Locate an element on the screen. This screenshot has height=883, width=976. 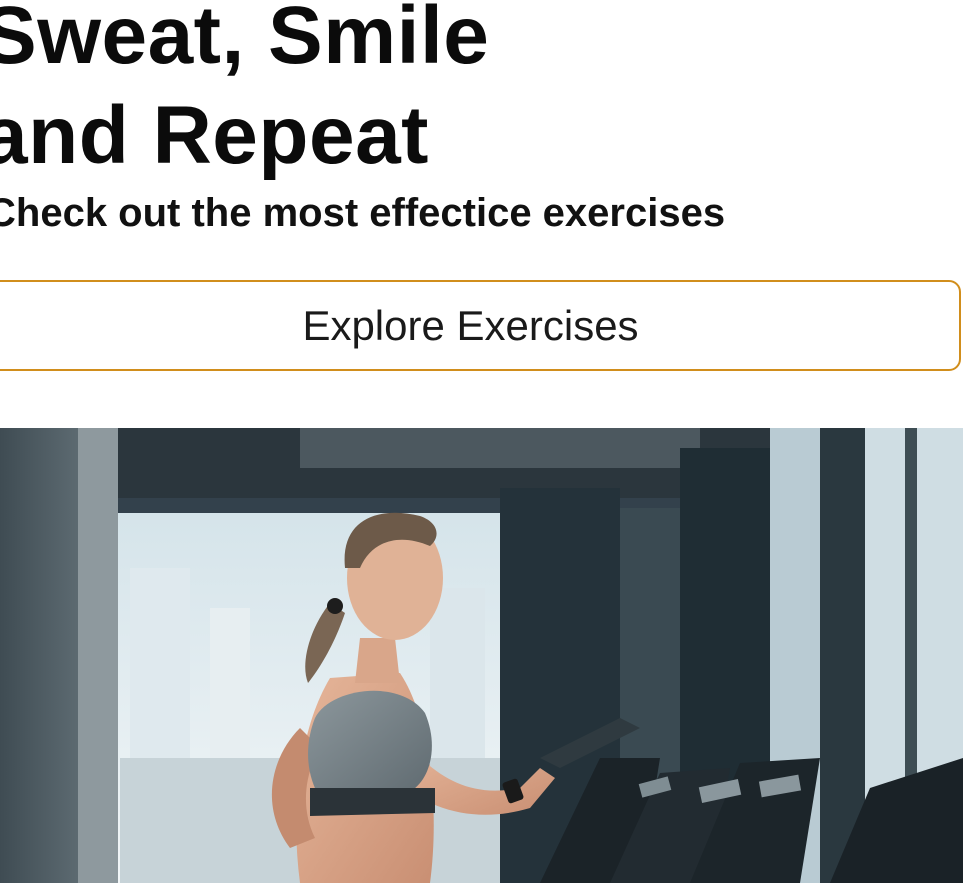
hero-title-line-2: and Repeat is located at coordinates (214, 135).